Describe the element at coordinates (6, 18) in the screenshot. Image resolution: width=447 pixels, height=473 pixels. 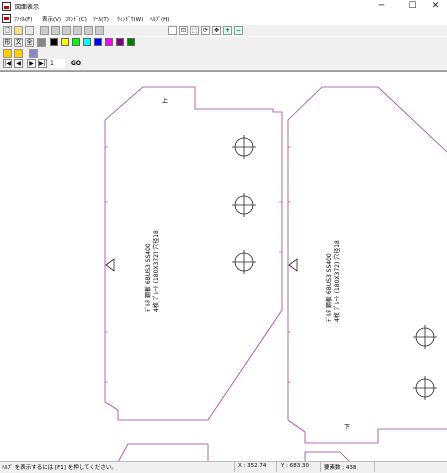
I see `document-icon` at that location.